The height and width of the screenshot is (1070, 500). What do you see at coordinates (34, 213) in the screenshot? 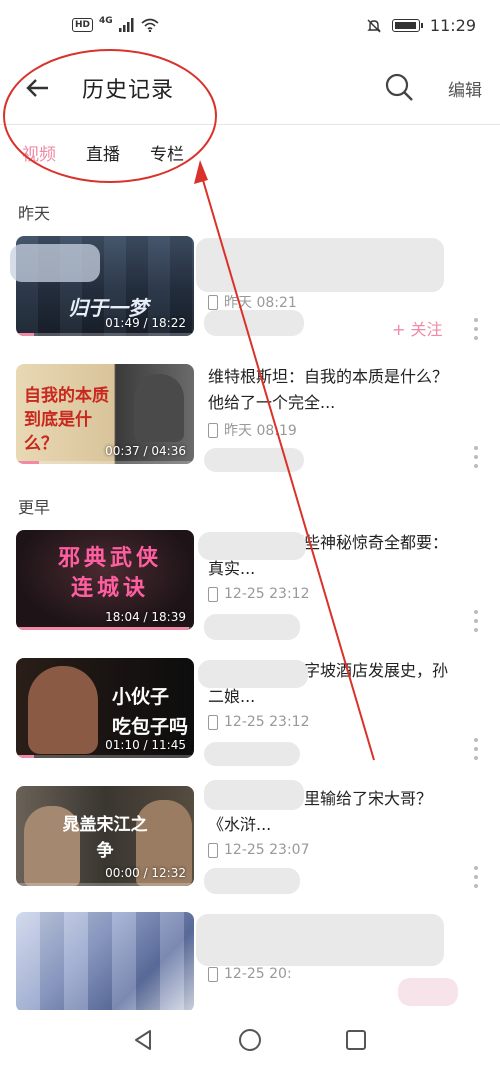
I see `section-label-yesterday: 昨天` at bounding box center [34, 213].